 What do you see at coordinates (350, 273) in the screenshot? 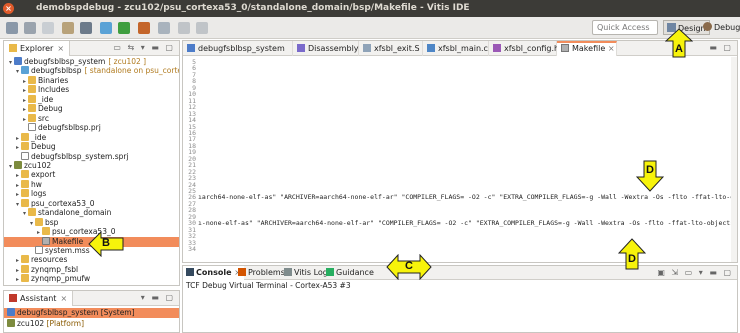
I see `tab-guidance: Guidance` at bounding box center [350, 273].